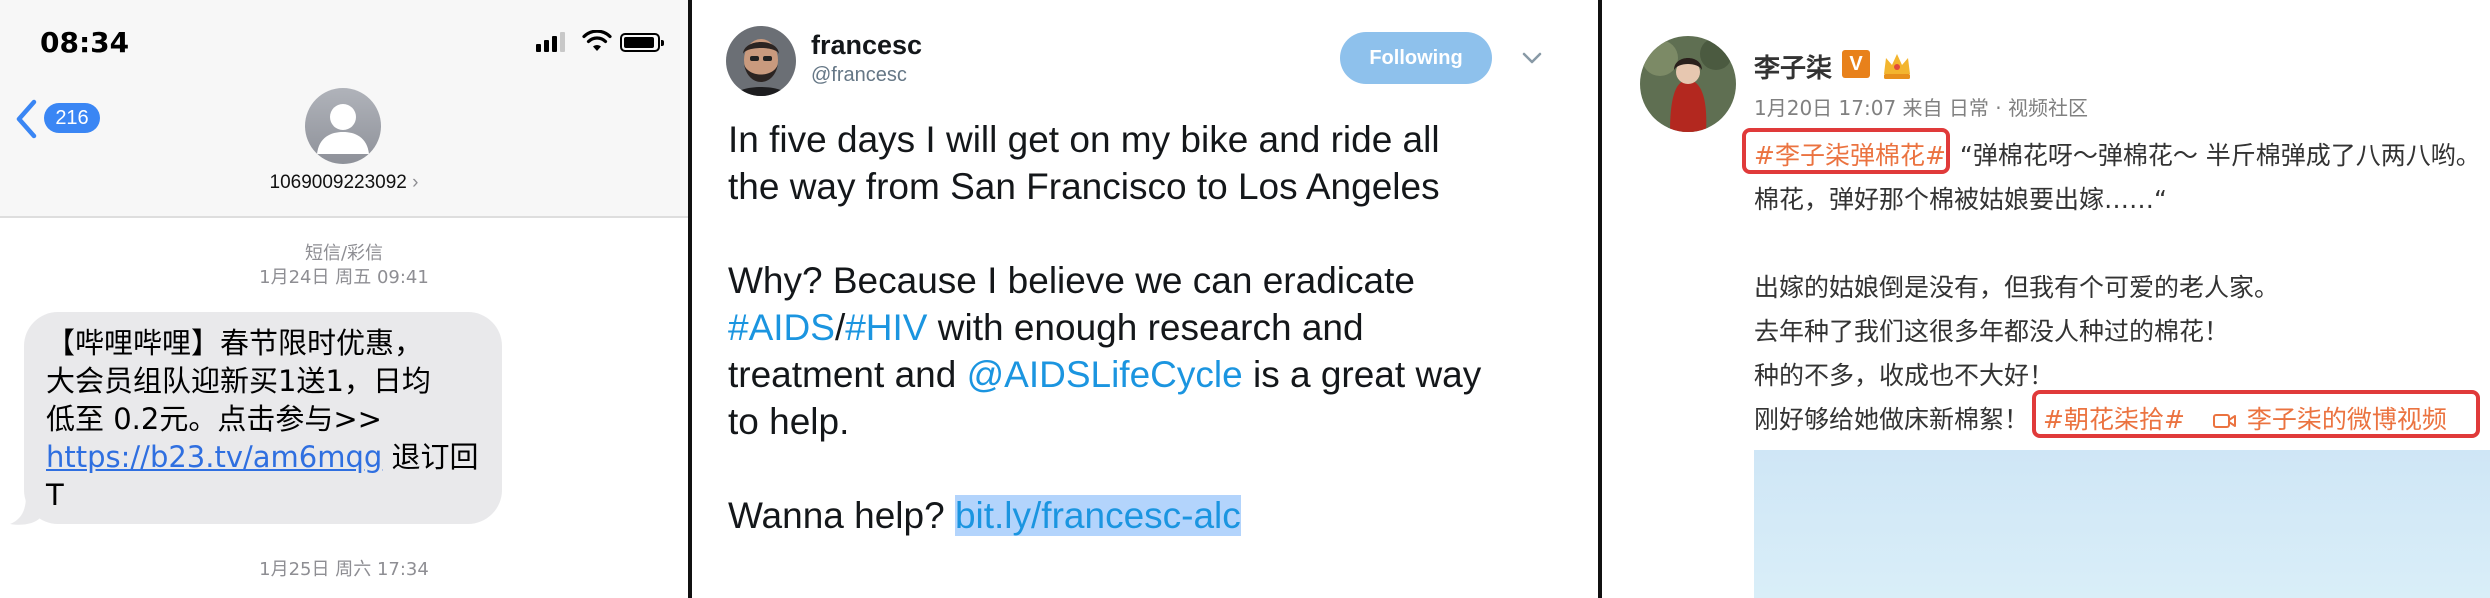 Image resolution: width=2490 pixels, height=598 pixels. Describe the element at coordinates (1097, 515) in the screenshot. I see `tweet-link: bit.ly/francesc-alc` at that location.